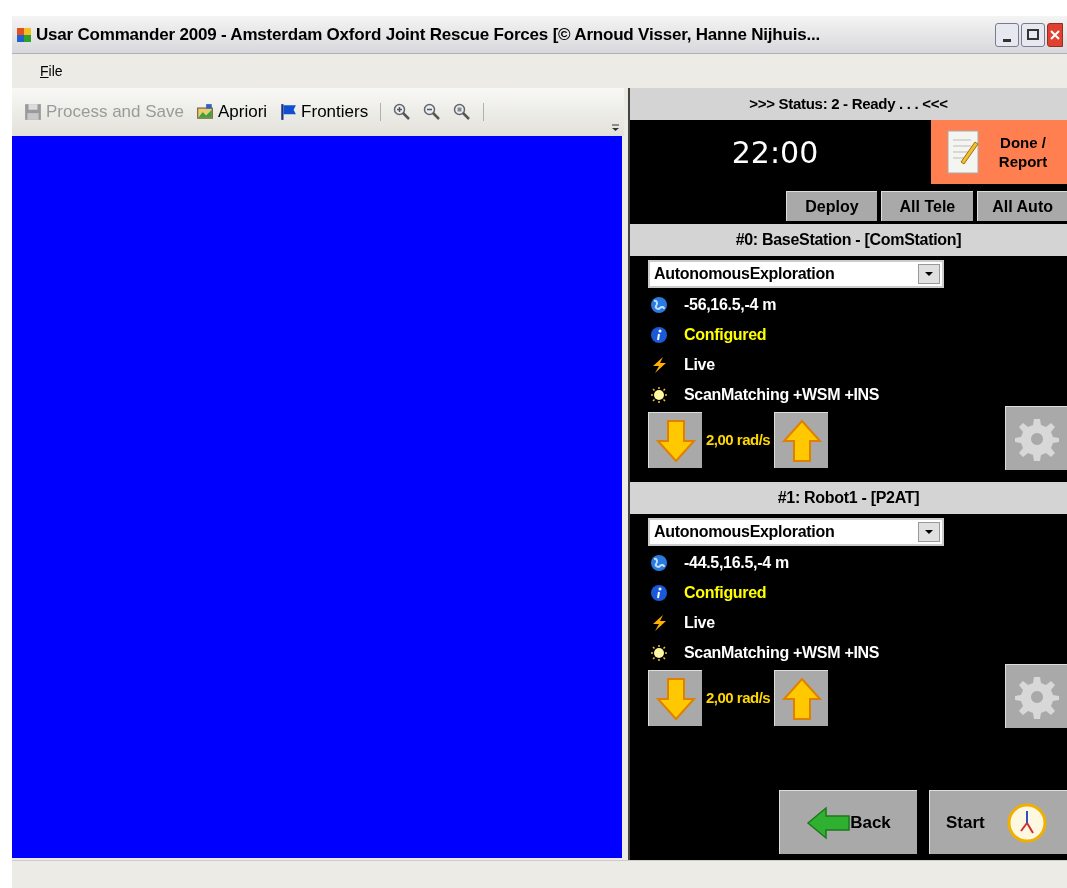  Describe the element at coordinates (462, 112) in the screenshot. I see `magnifier-icon` at that location.